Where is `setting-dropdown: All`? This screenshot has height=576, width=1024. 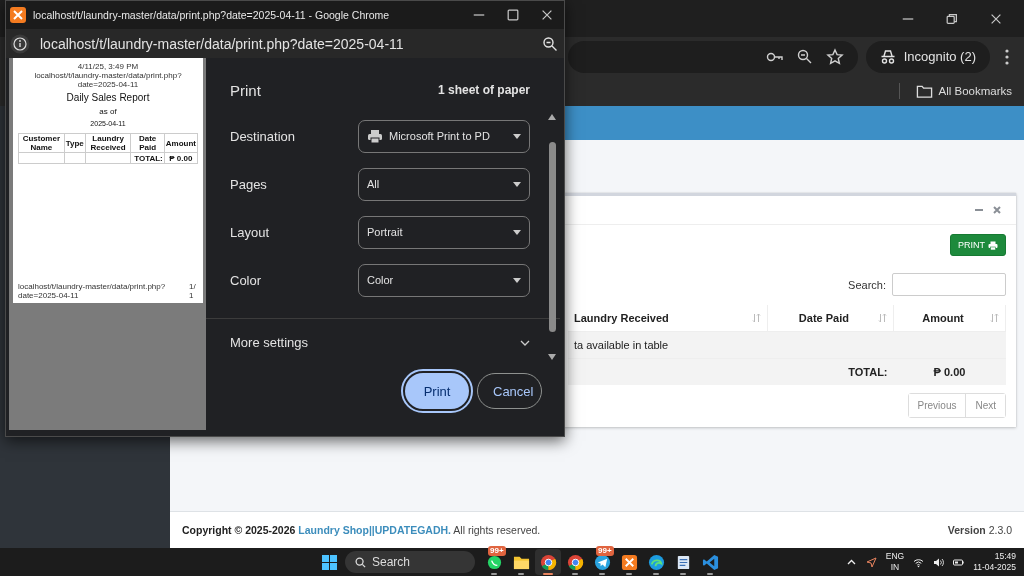 setting-dropdown: All is located at coordinates (444, 184).